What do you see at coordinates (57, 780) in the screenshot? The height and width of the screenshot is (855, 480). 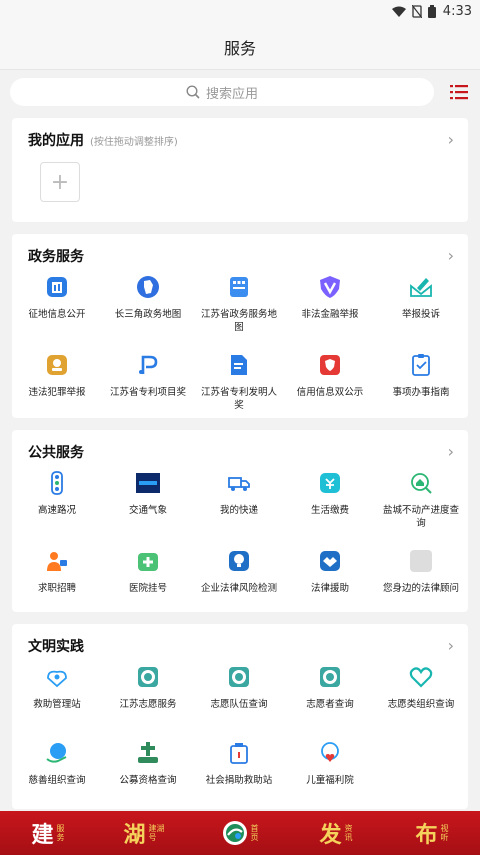 I see `app-label: 慈善组织查询` at bounding box center [57, 780].